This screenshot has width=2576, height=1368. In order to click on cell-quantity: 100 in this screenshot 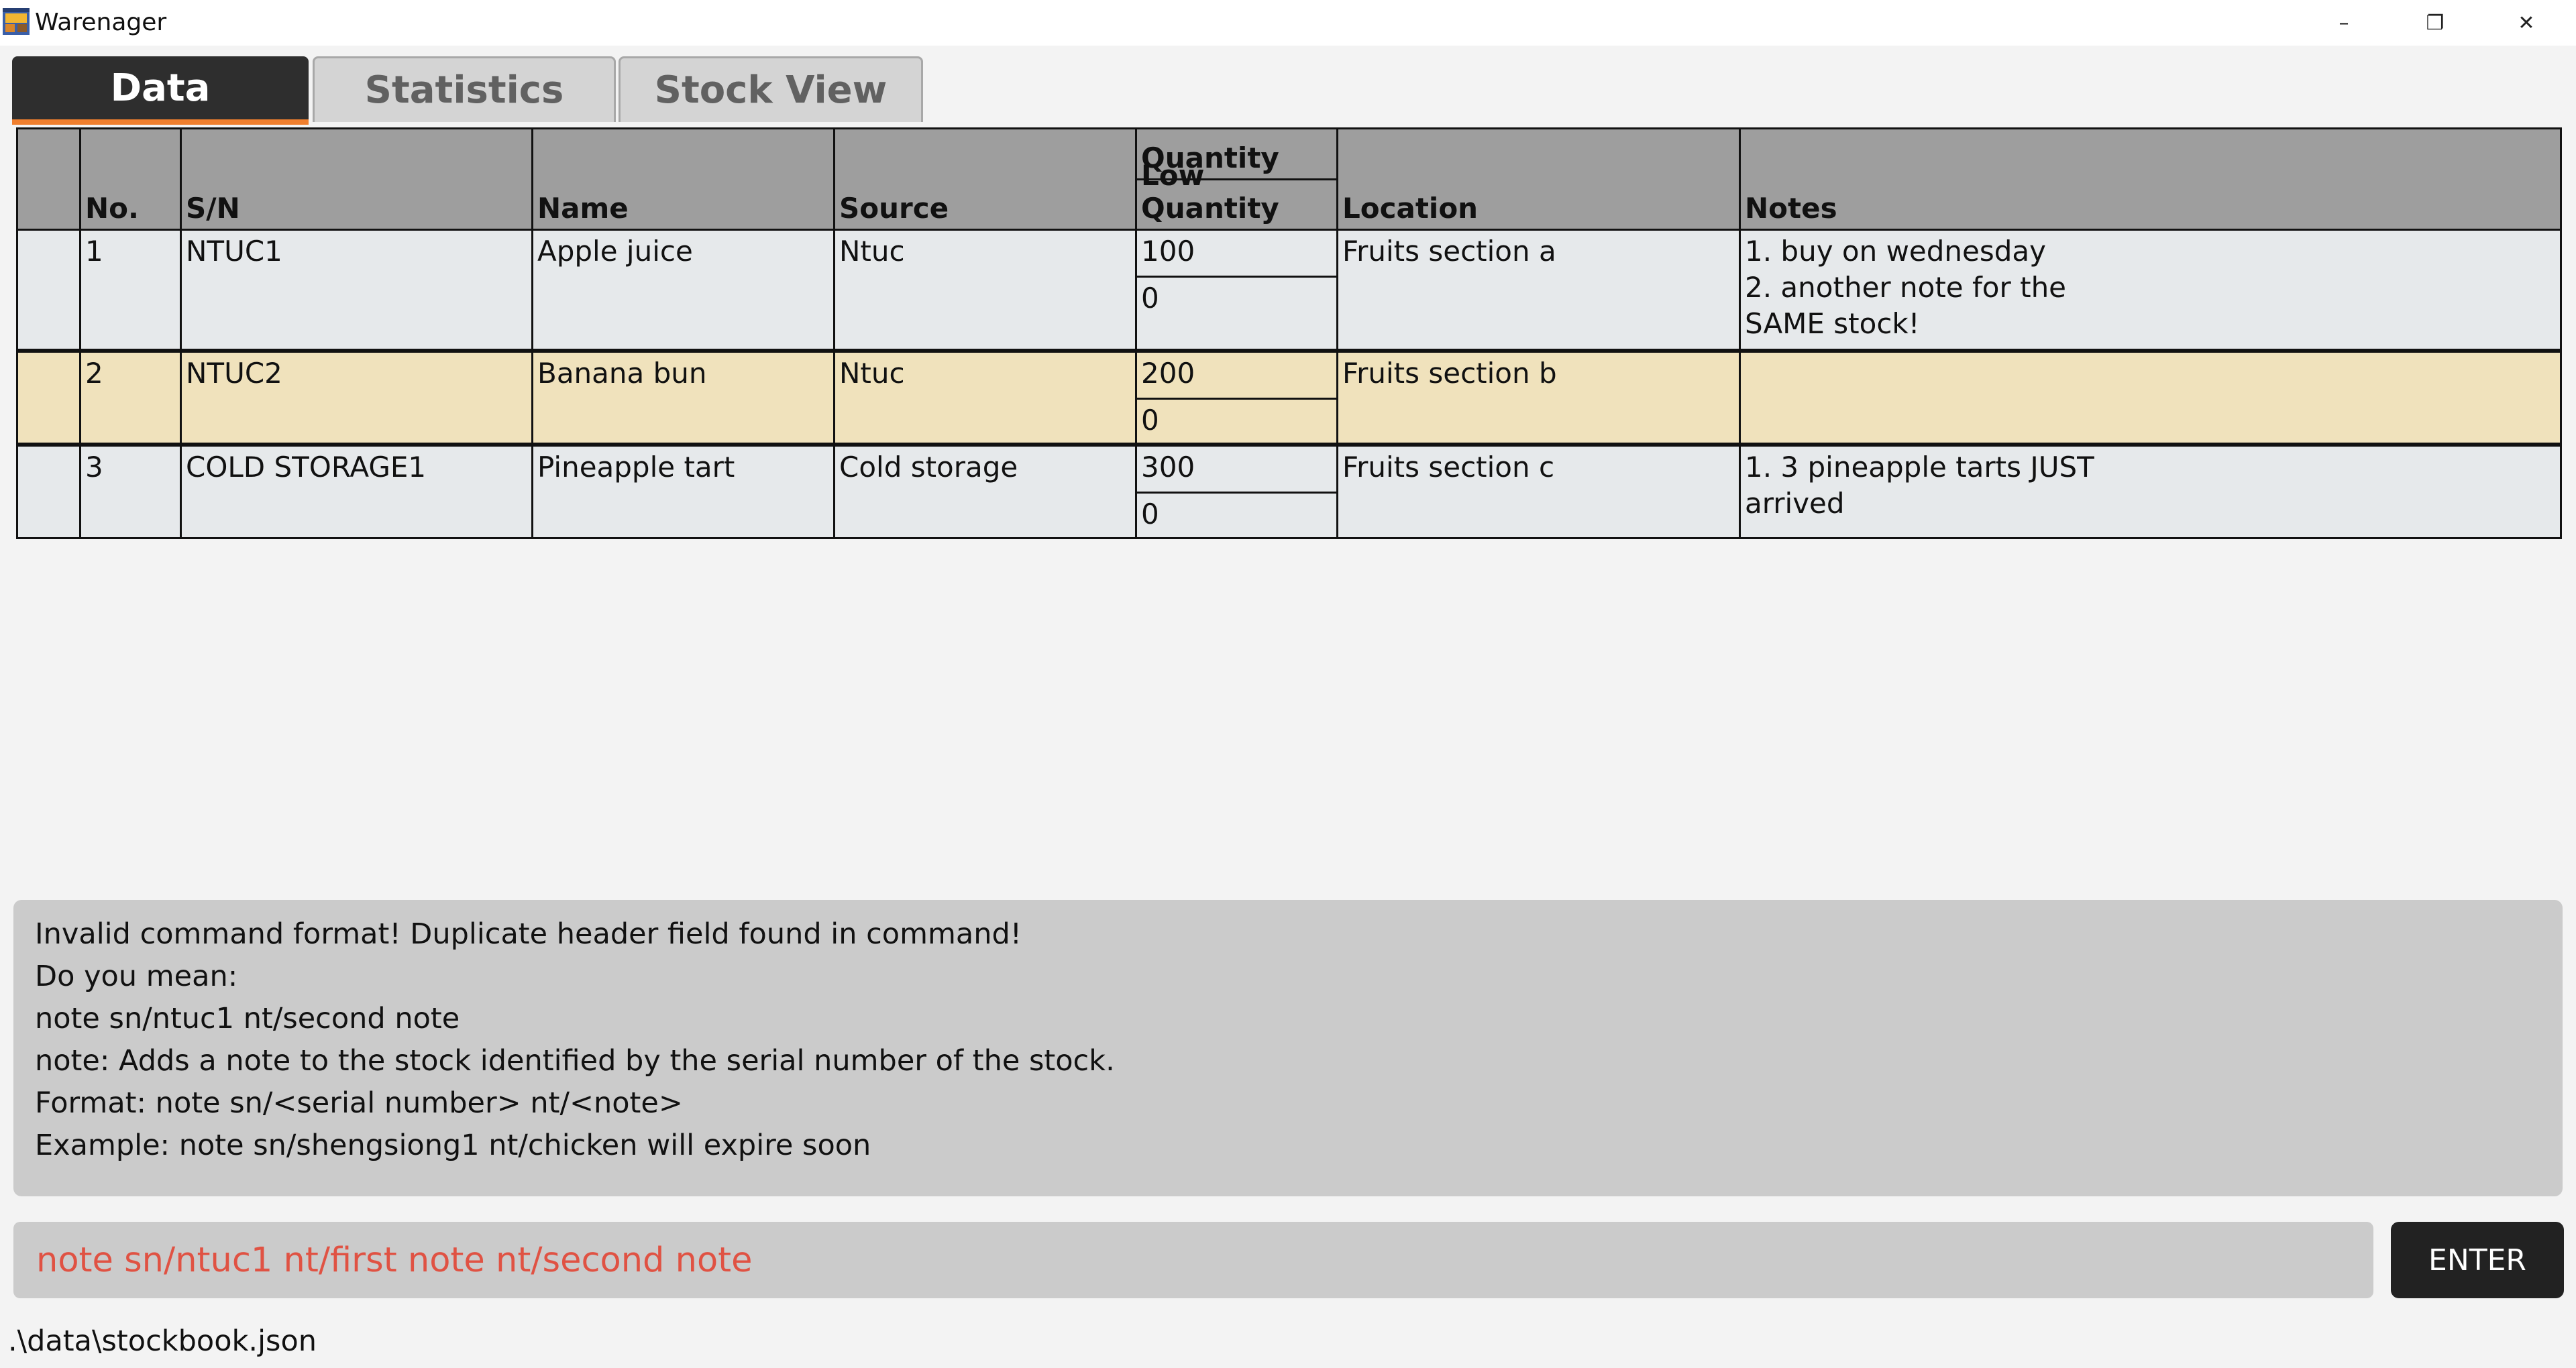, I will do `click(1236, 254)`.